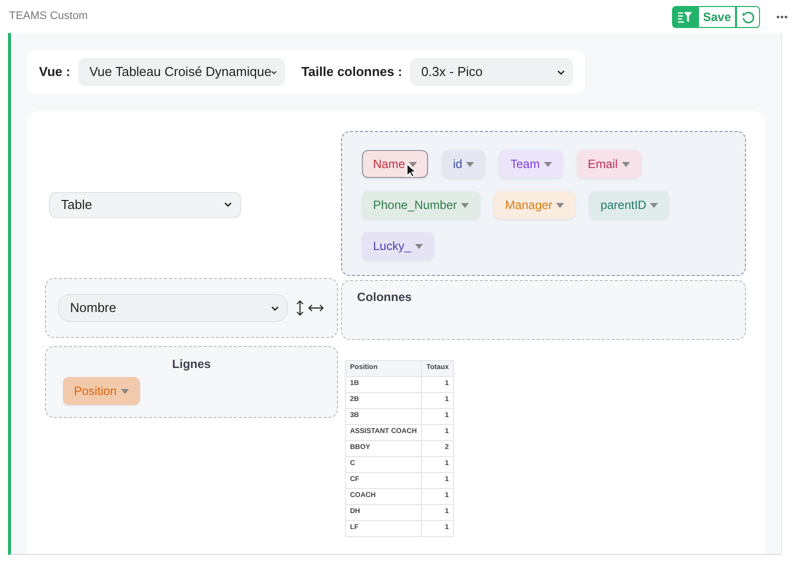 The image size is (800, 572). What do you see at coordinates (464, 164) in the screenshot?
I see `field-chip: id` at bounding box center [464, 164].